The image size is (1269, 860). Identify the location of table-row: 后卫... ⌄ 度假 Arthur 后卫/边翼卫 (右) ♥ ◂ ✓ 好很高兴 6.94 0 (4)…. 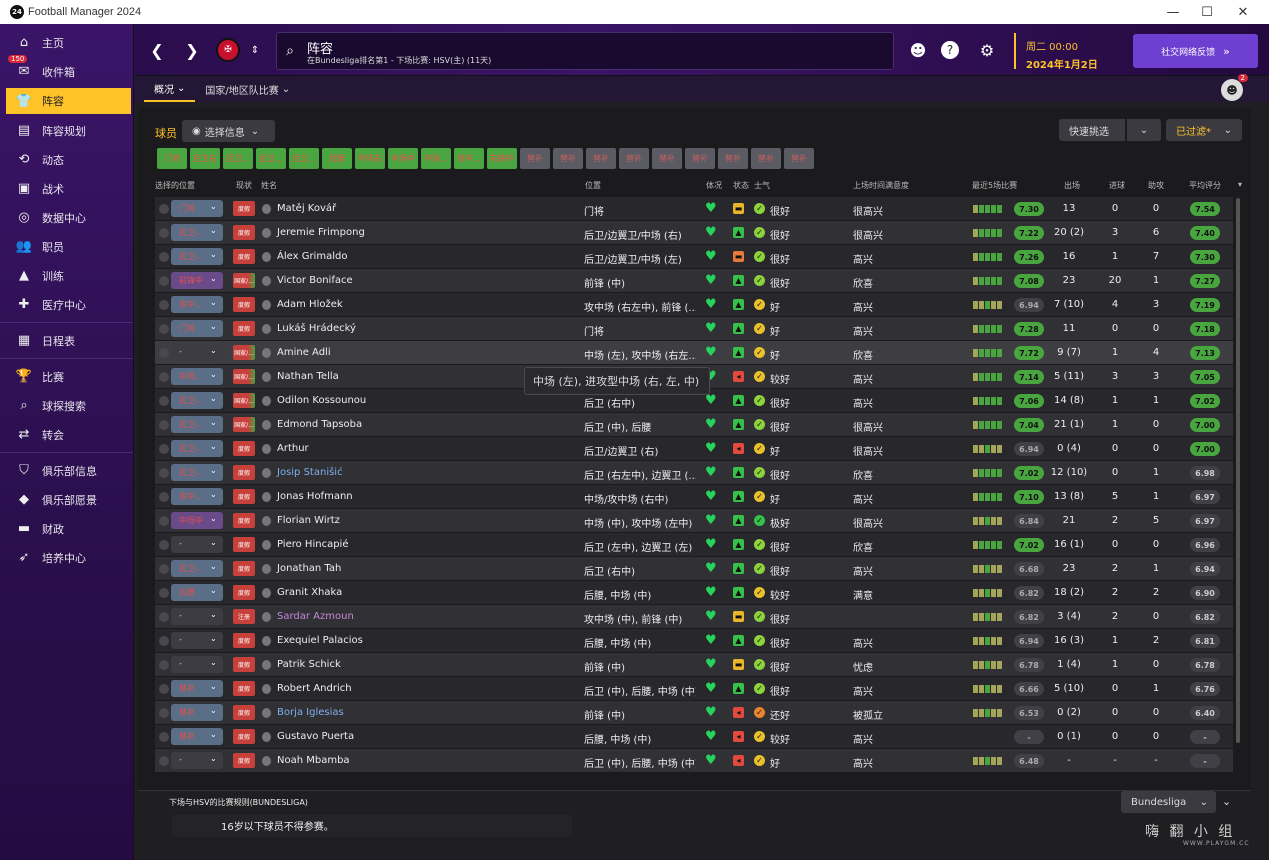
(694, 449).